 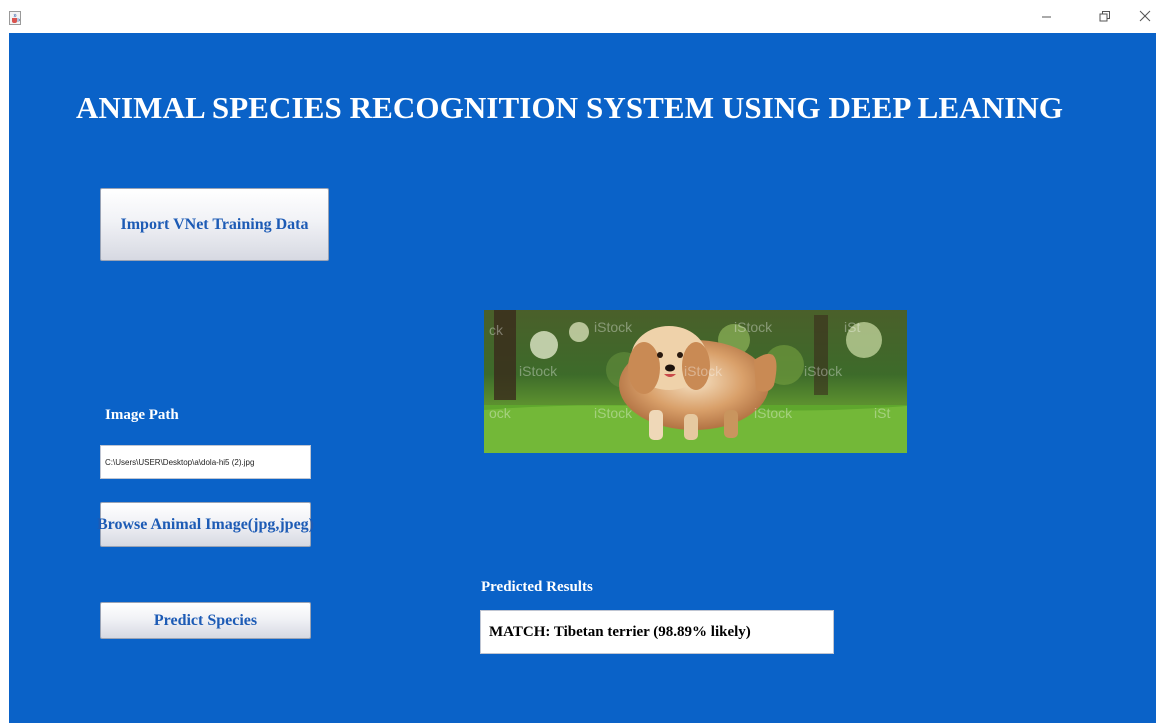 What do you see at coordinates (500, 413) in the screenshot?
I see `svg-text: ock` at bounding box center [500, 413].